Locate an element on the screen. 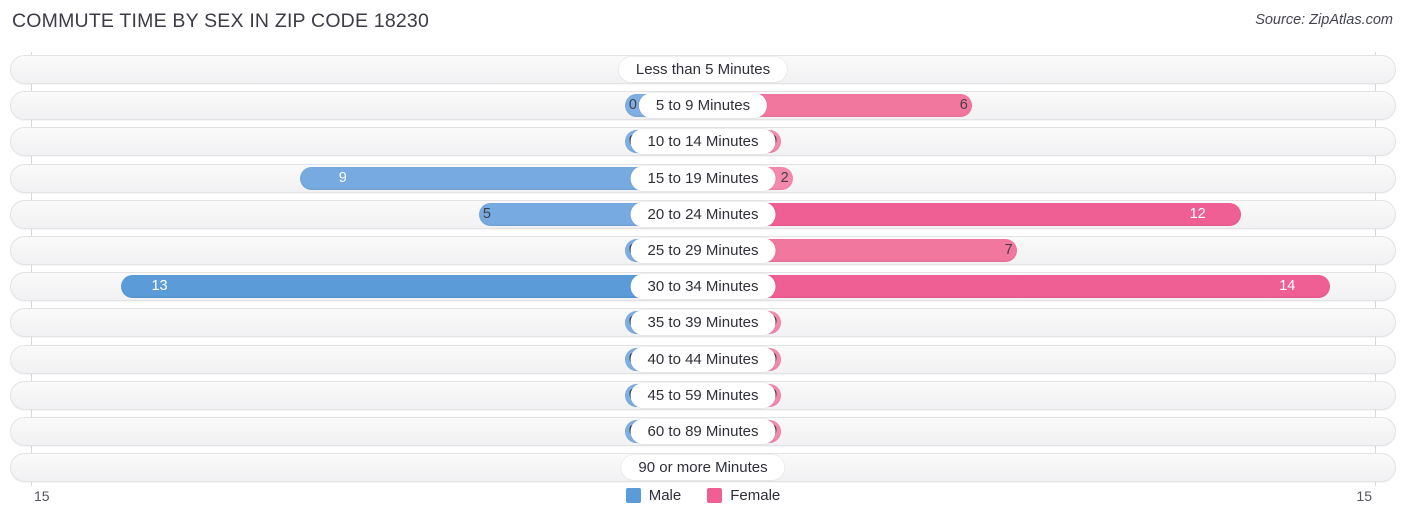  male-color-swatch-icon is located at coordinates (633, 495).